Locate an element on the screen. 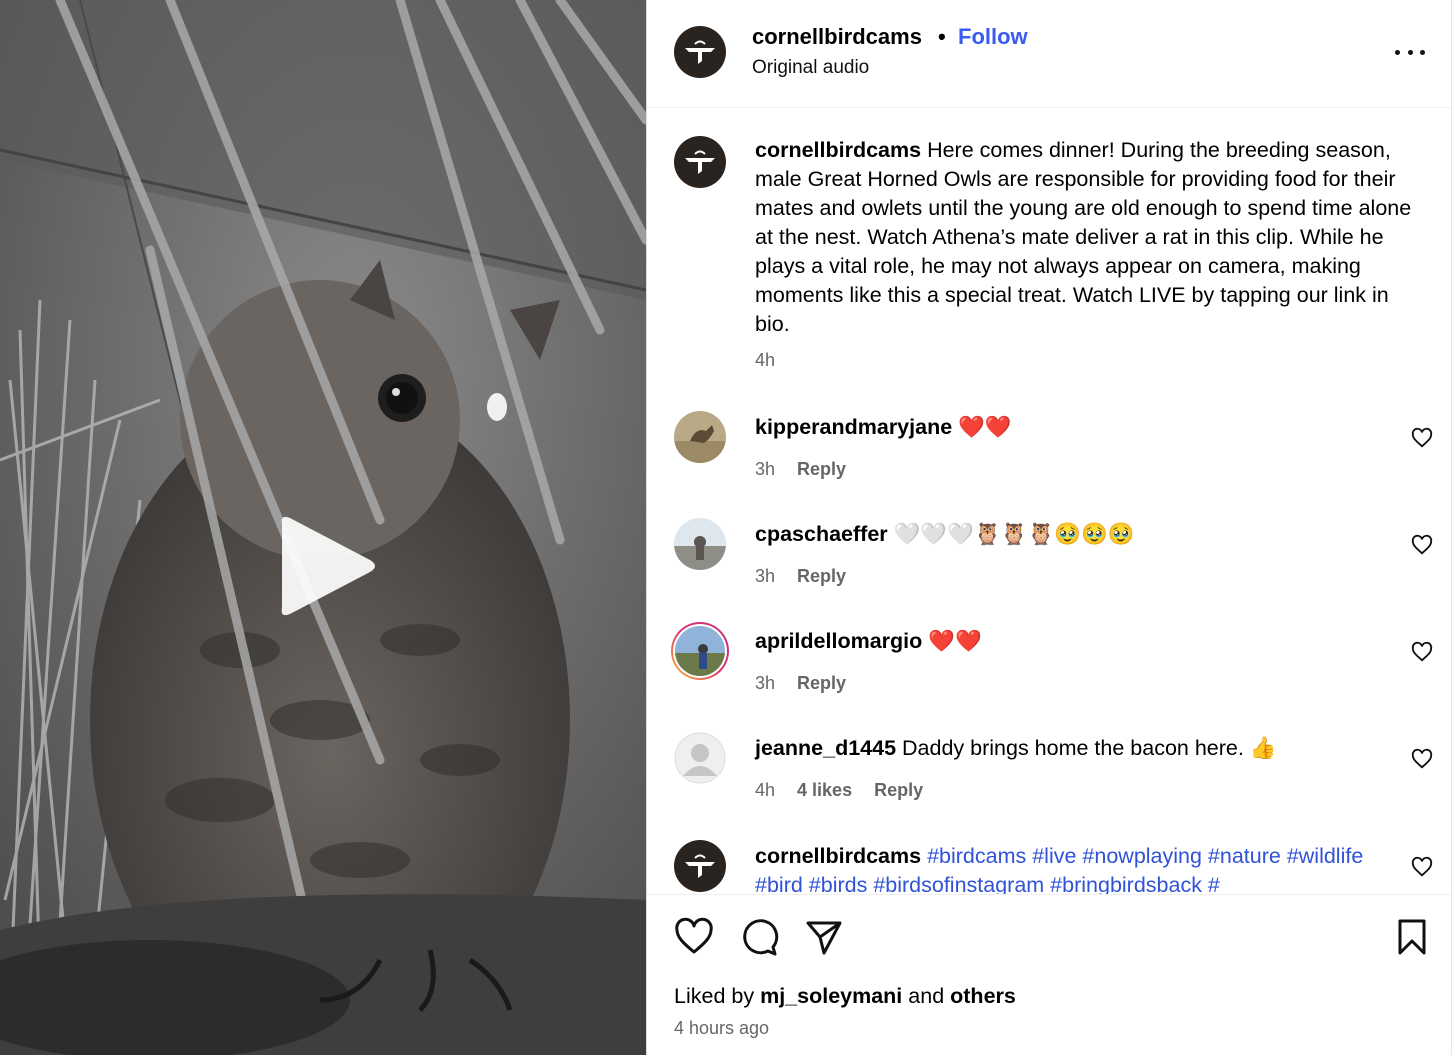 Image resolution: width=1456 pixels, height=1055 pixels. comment-likes: 4 likes is located at coordinates (824, 790).